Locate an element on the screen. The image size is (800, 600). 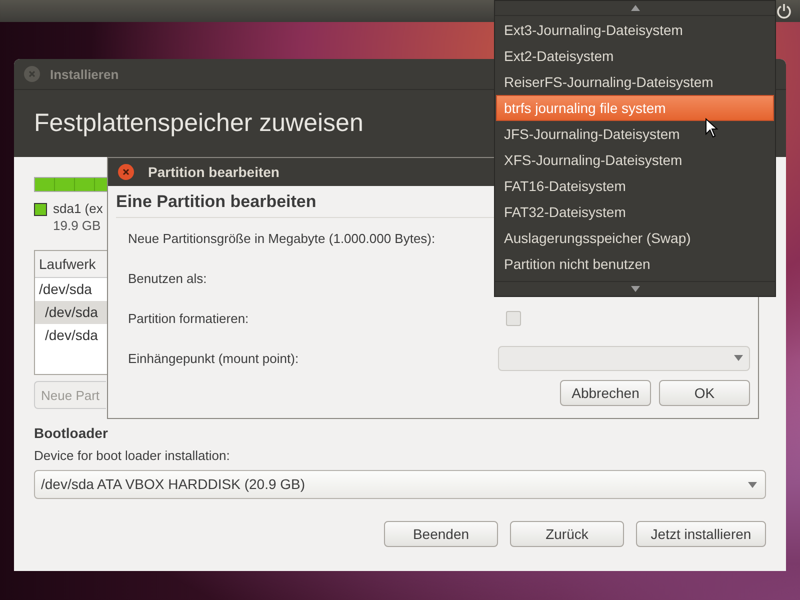
dialog-title: Partition bearbeiten is located at coordinates (214, 172).